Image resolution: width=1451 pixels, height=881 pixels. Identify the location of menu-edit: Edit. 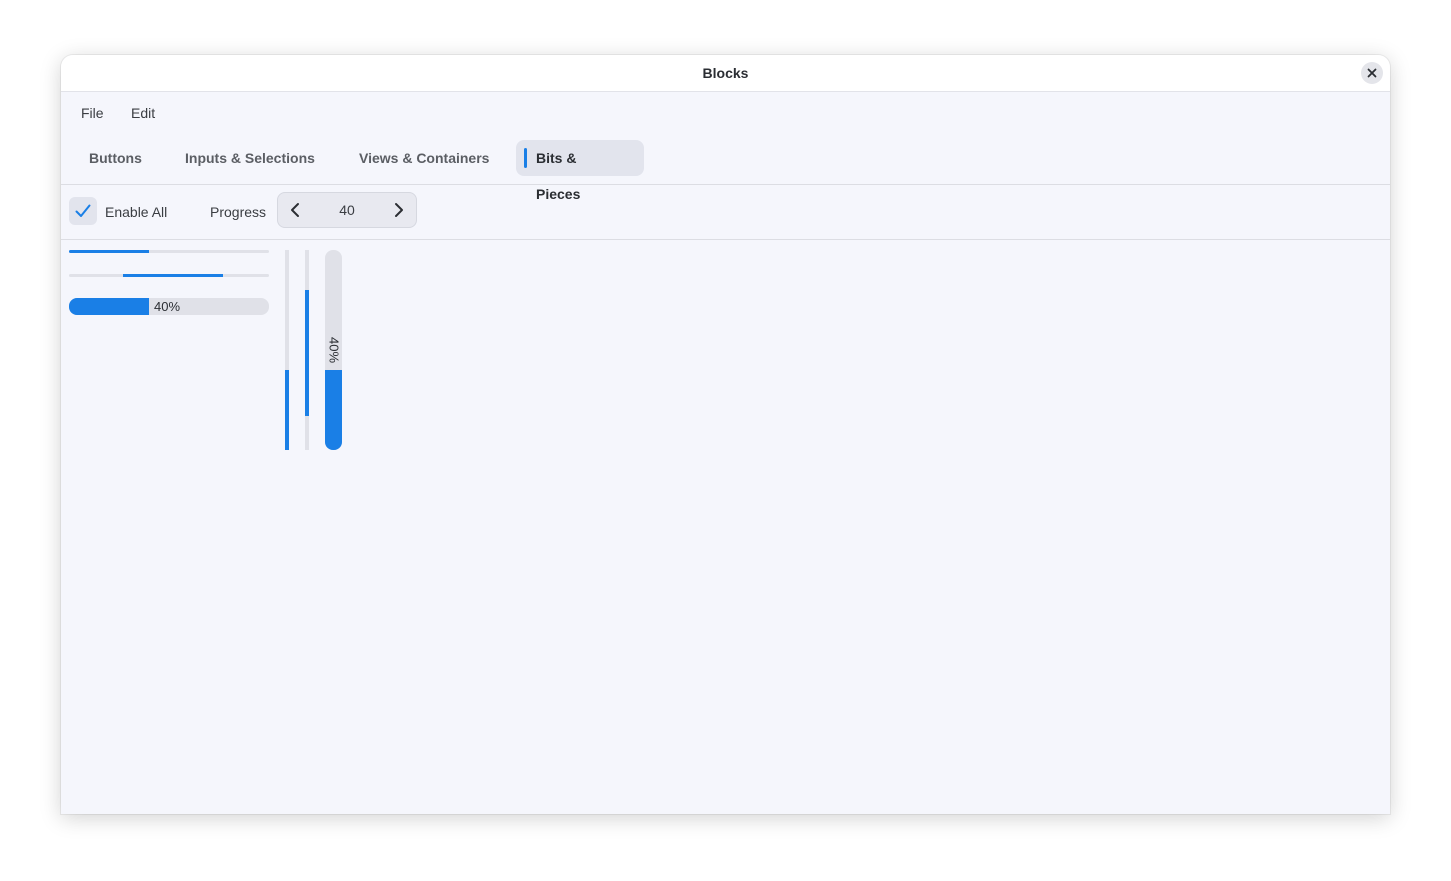
(143, 113).